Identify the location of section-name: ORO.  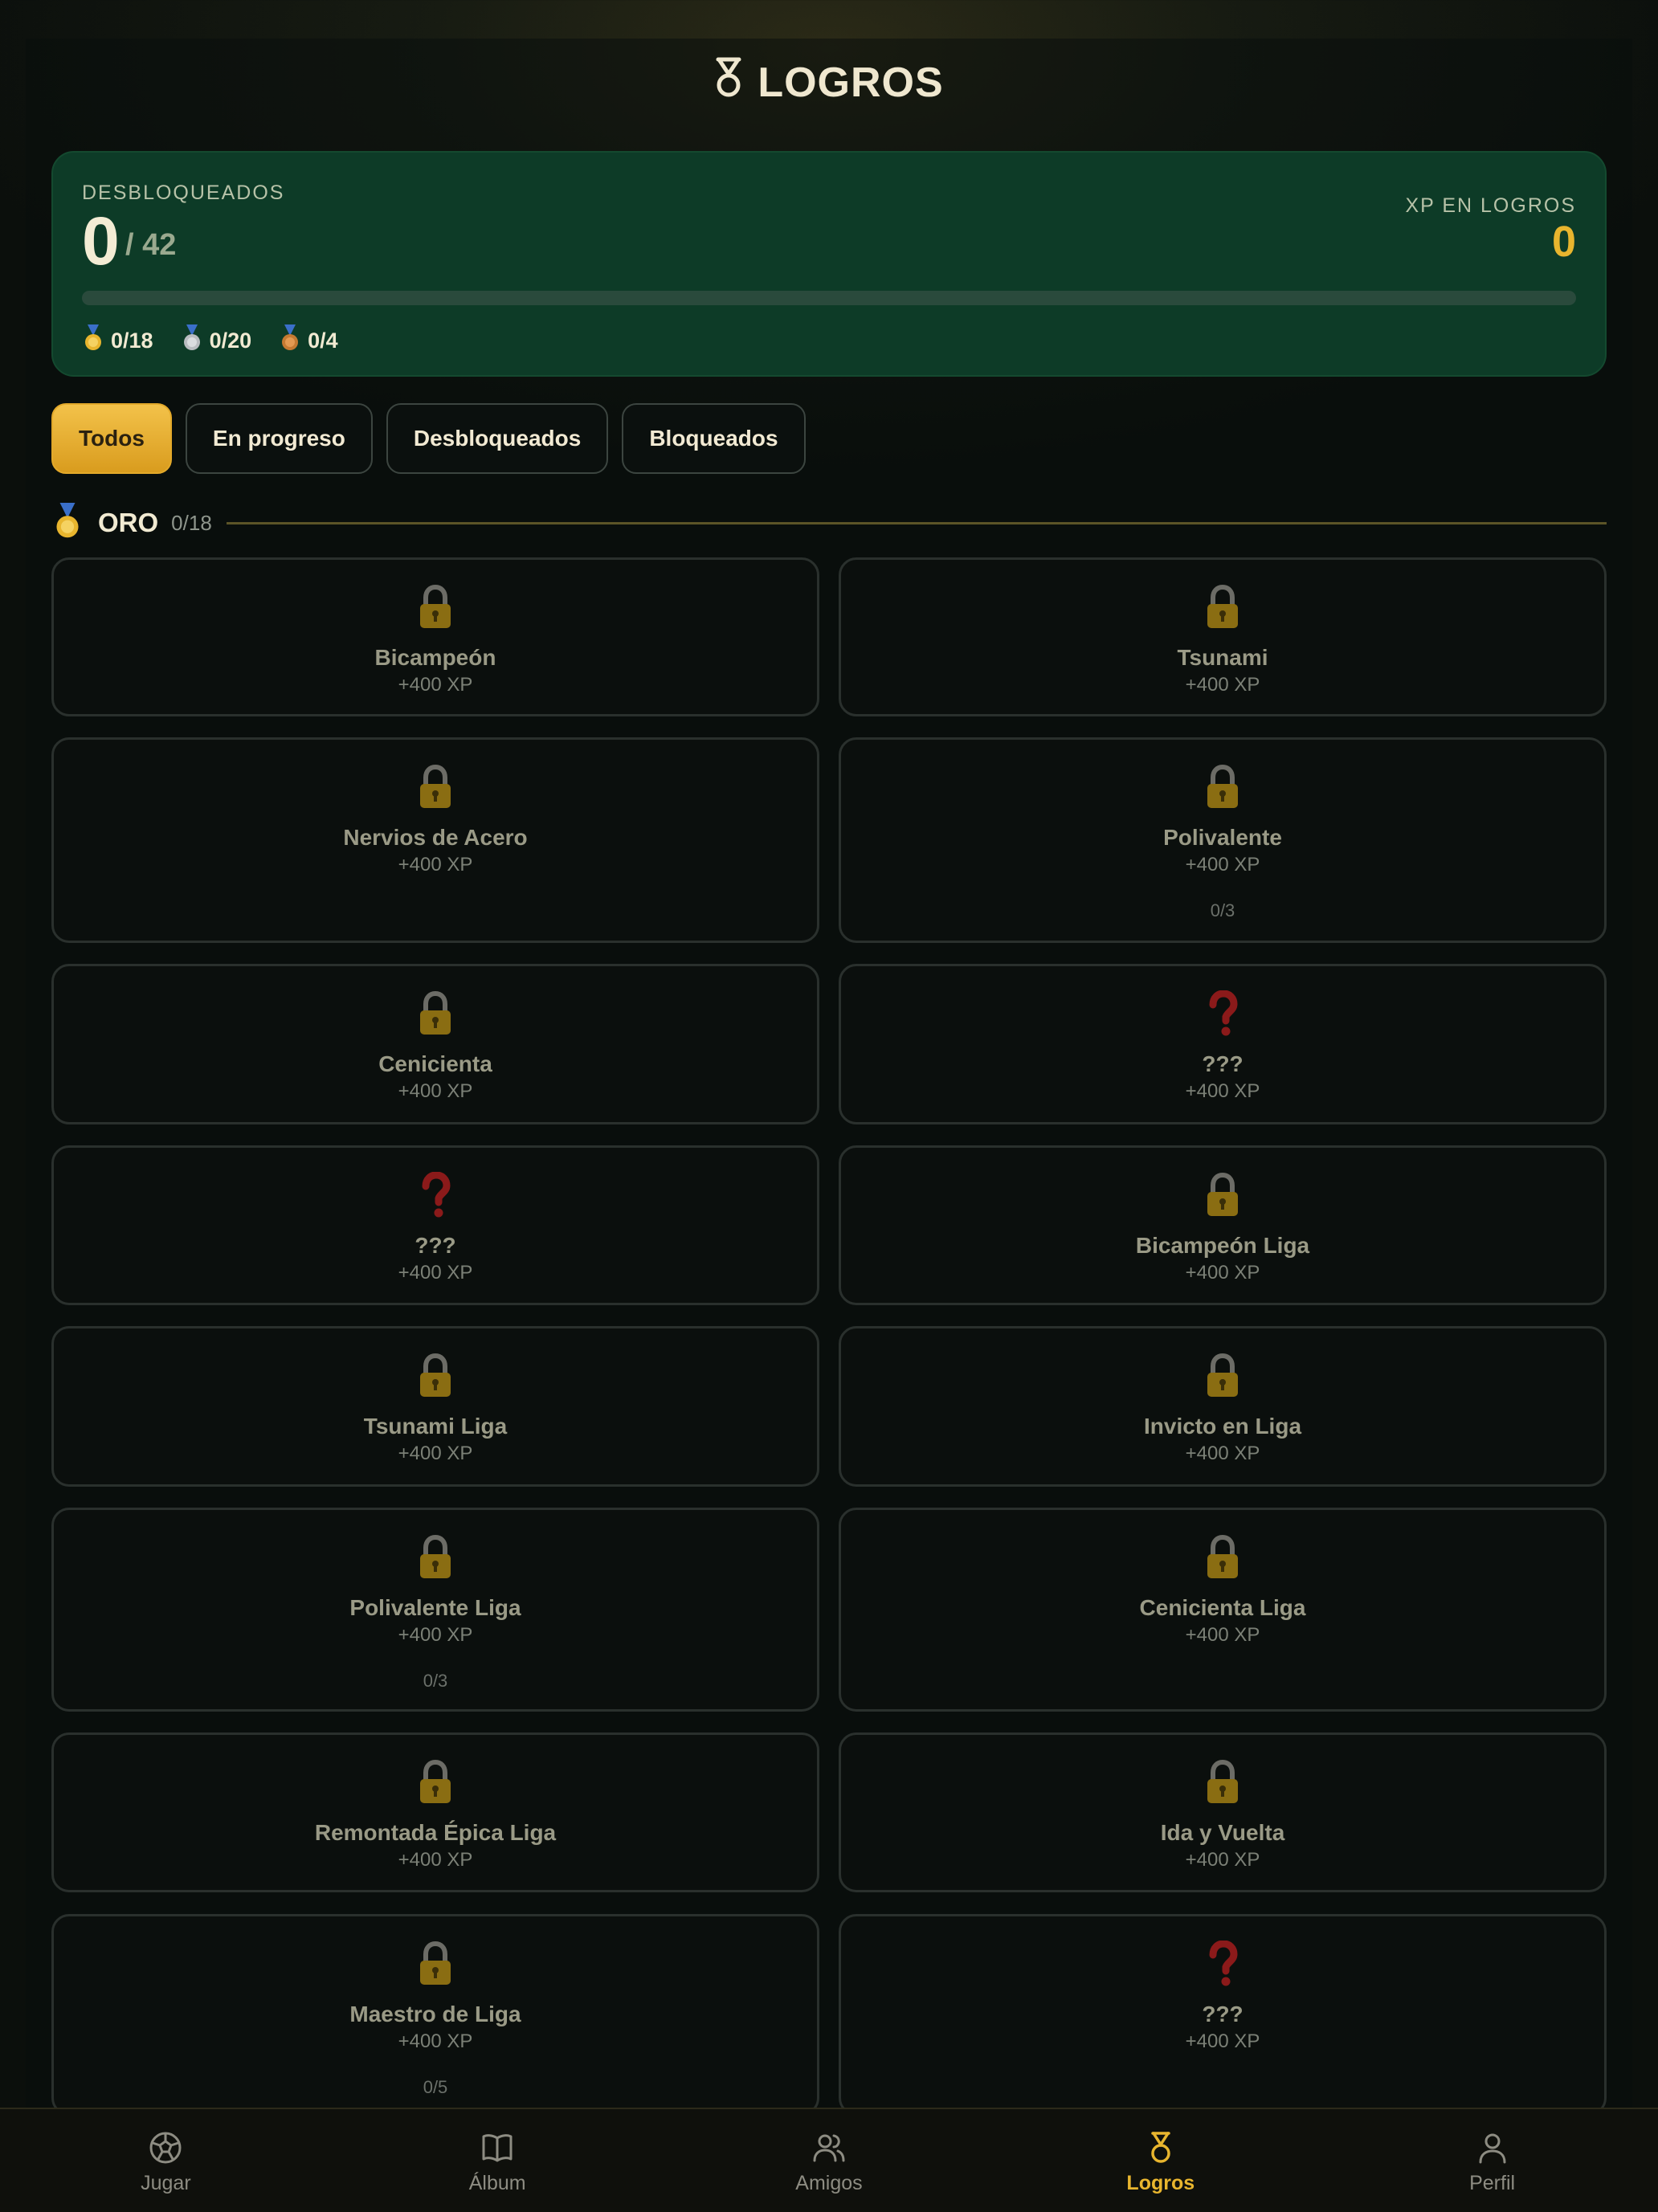
(128, 522).